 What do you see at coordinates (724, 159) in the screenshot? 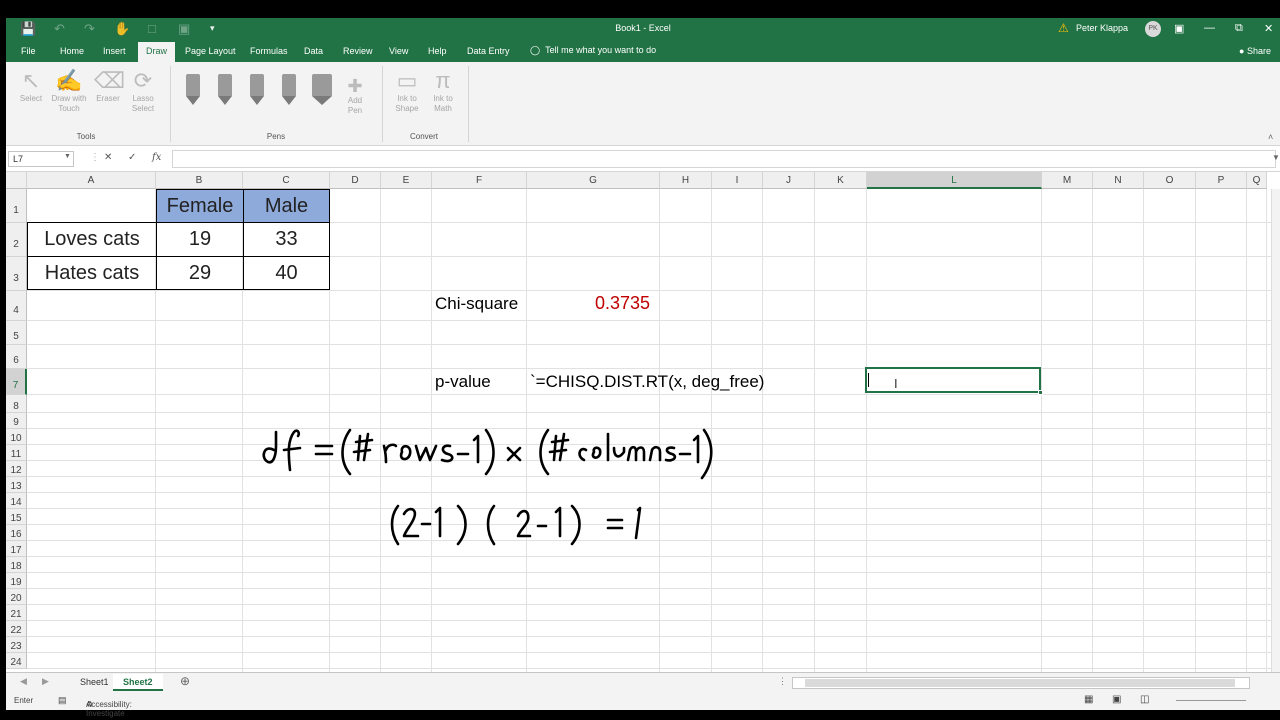
I see `formula-input` at bounding box center [724, 159].